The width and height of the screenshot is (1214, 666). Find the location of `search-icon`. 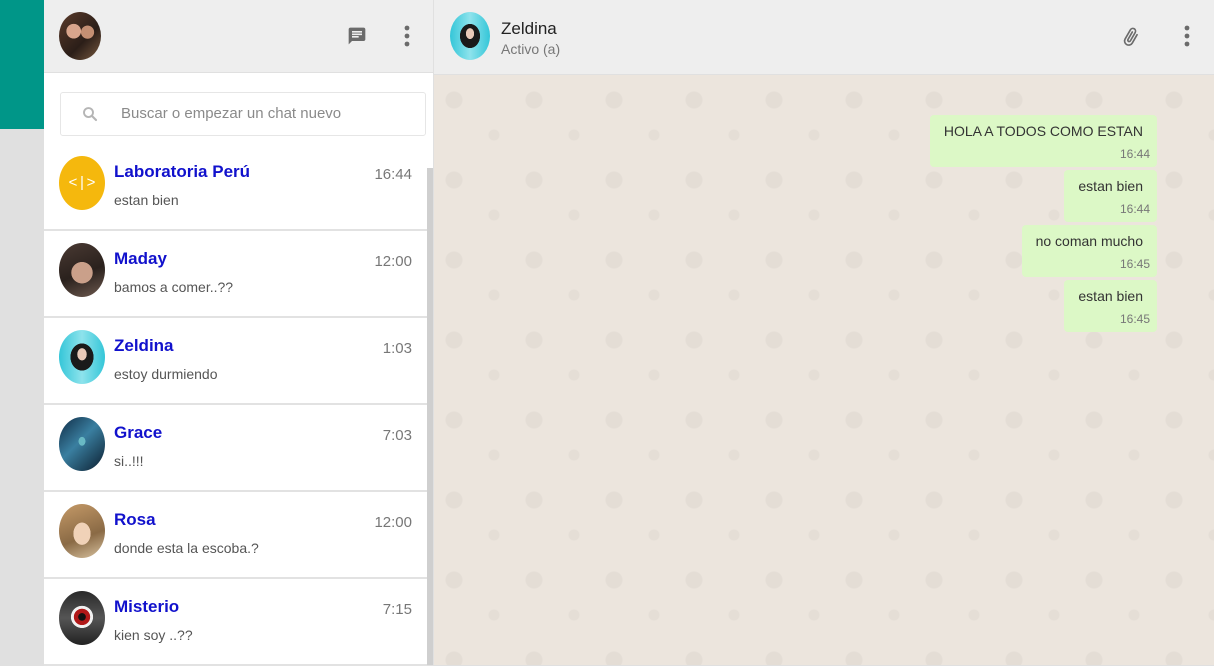

search-icon is located at coordinates (90, 114).